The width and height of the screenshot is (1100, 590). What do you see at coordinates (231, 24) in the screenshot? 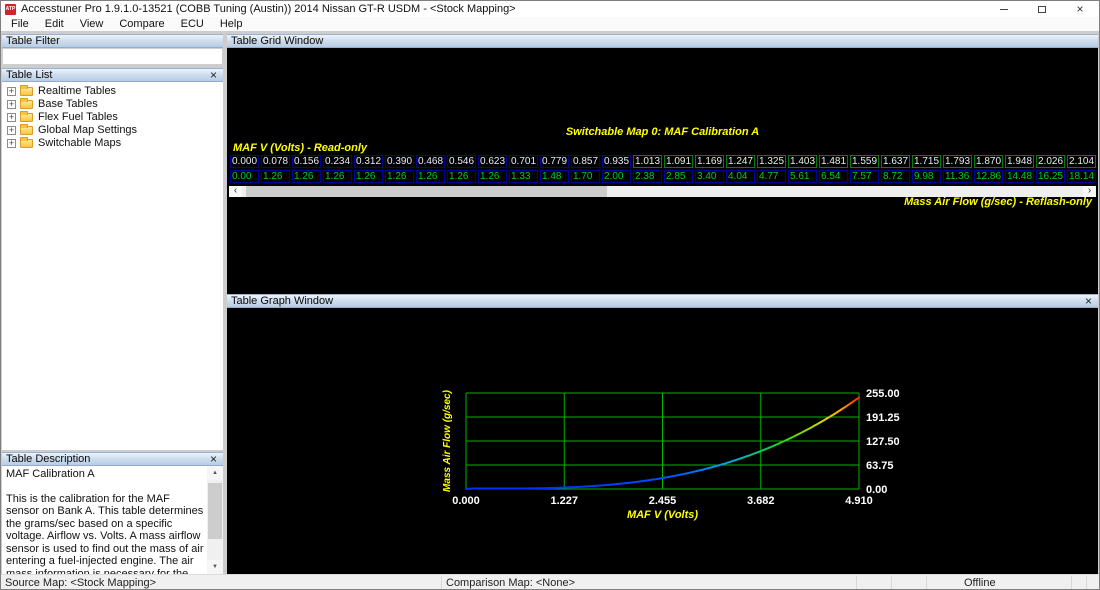
I see `menu-item-help: Help` at bounding box center [231, 24].